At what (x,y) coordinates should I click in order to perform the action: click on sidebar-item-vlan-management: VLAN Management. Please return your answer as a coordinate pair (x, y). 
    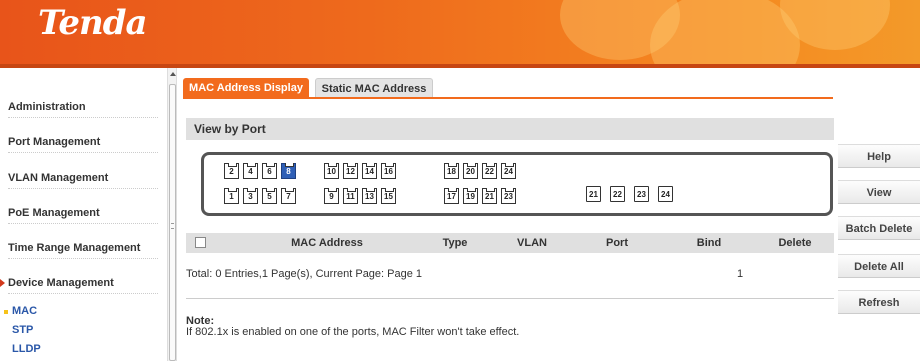
    Looking at the image, I should click on (83, 180).